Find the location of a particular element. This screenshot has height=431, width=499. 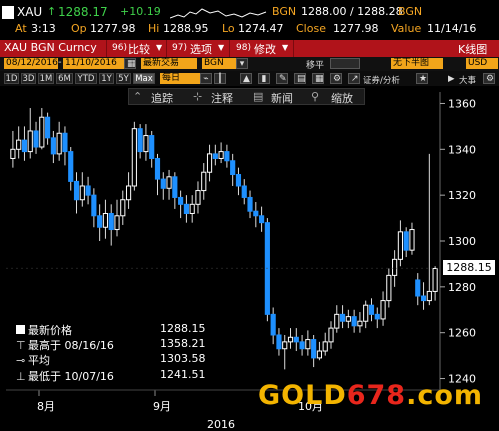

edit-menu: 修改 is located at coordinates (265, 49).